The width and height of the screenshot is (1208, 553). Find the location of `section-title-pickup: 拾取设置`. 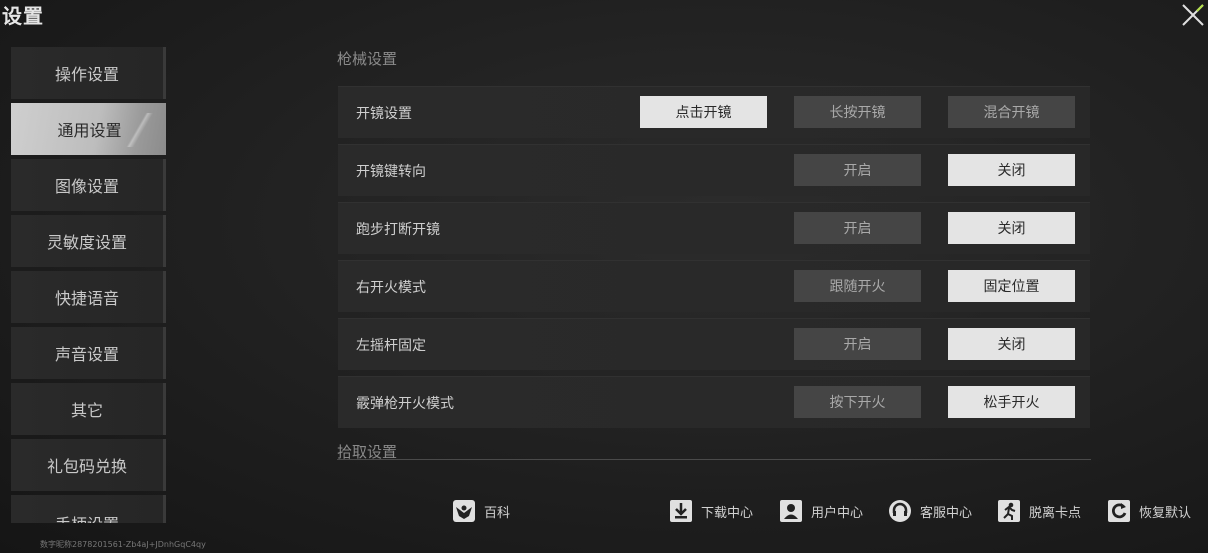

section-title-pickup: 拾取设置 is located at coordinates (714, 448).